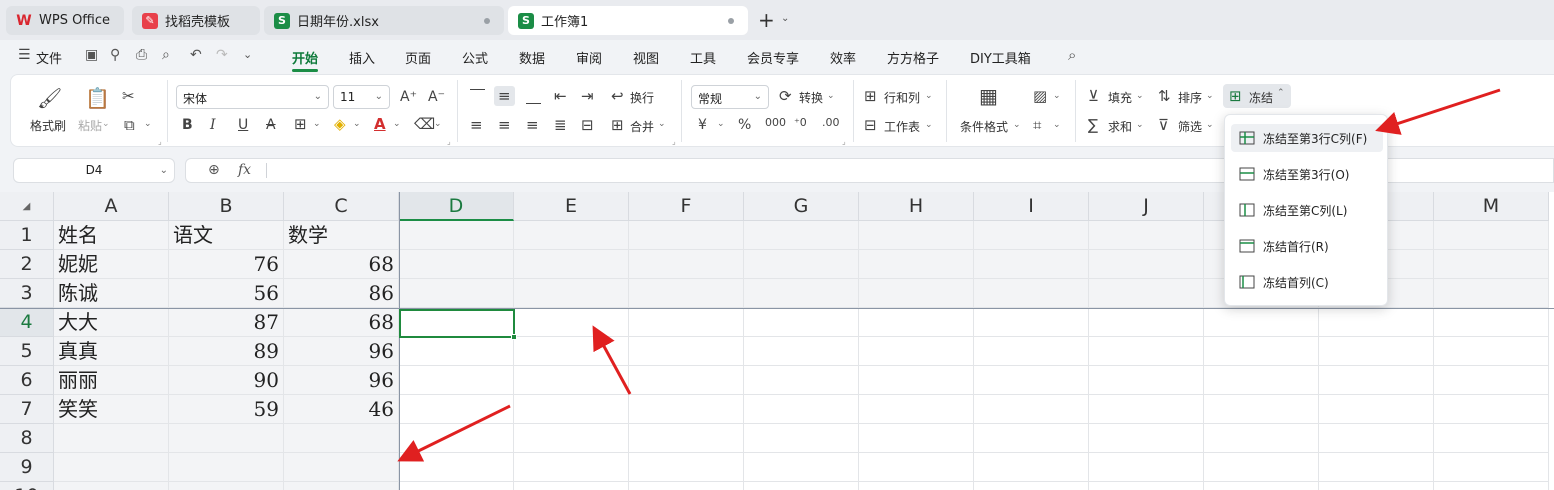 This screenshot has width=1554, height=490. I want to click on cell-L8, so click(1376, 438).